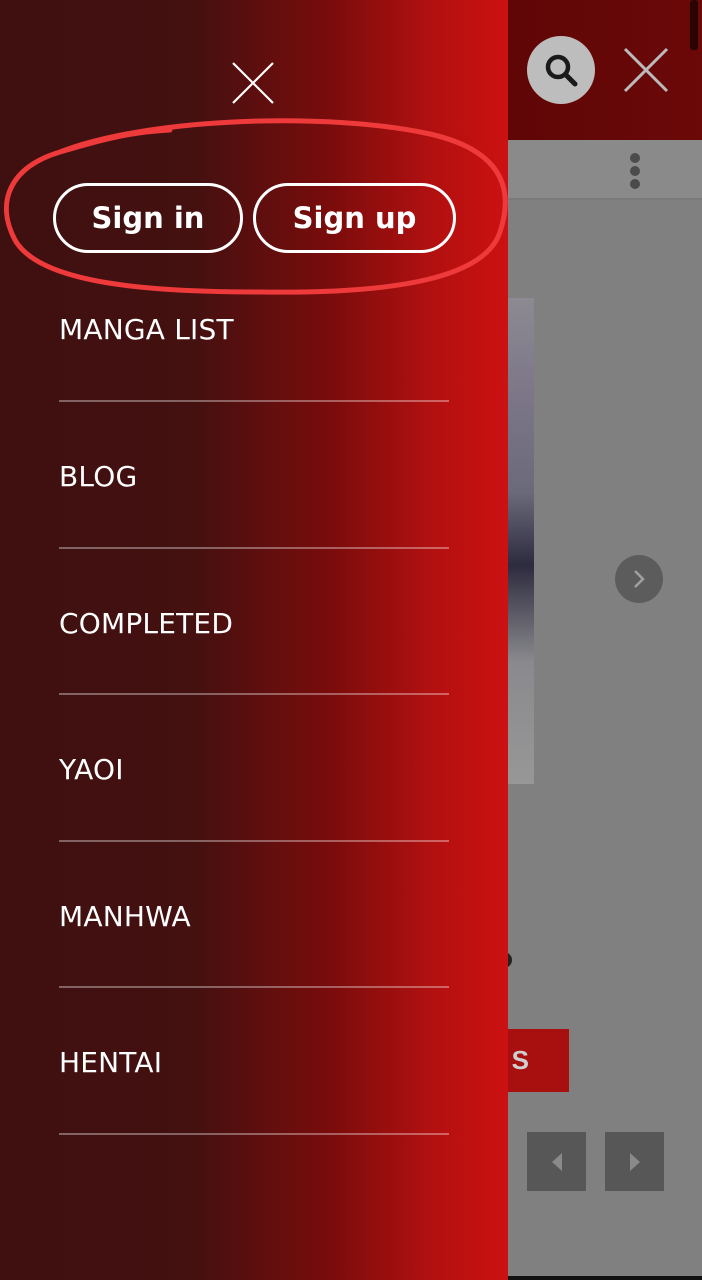 This screenshot has width=702, height=1280. I want to click on menu-item-label: HENTAI, so click(111, 1062).